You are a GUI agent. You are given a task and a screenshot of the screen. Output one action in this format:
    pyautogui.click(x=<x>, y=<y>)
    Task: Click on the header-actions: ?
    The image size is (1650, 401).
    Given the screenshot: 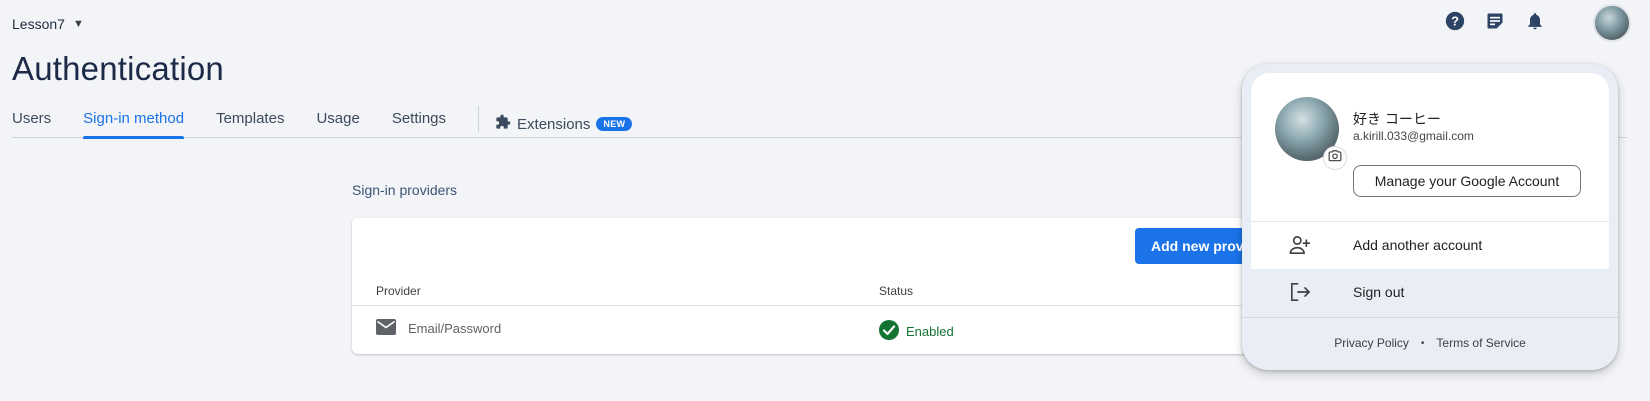 What is the action you would take?
    pyautogui.click(x=1495, y=21)
    